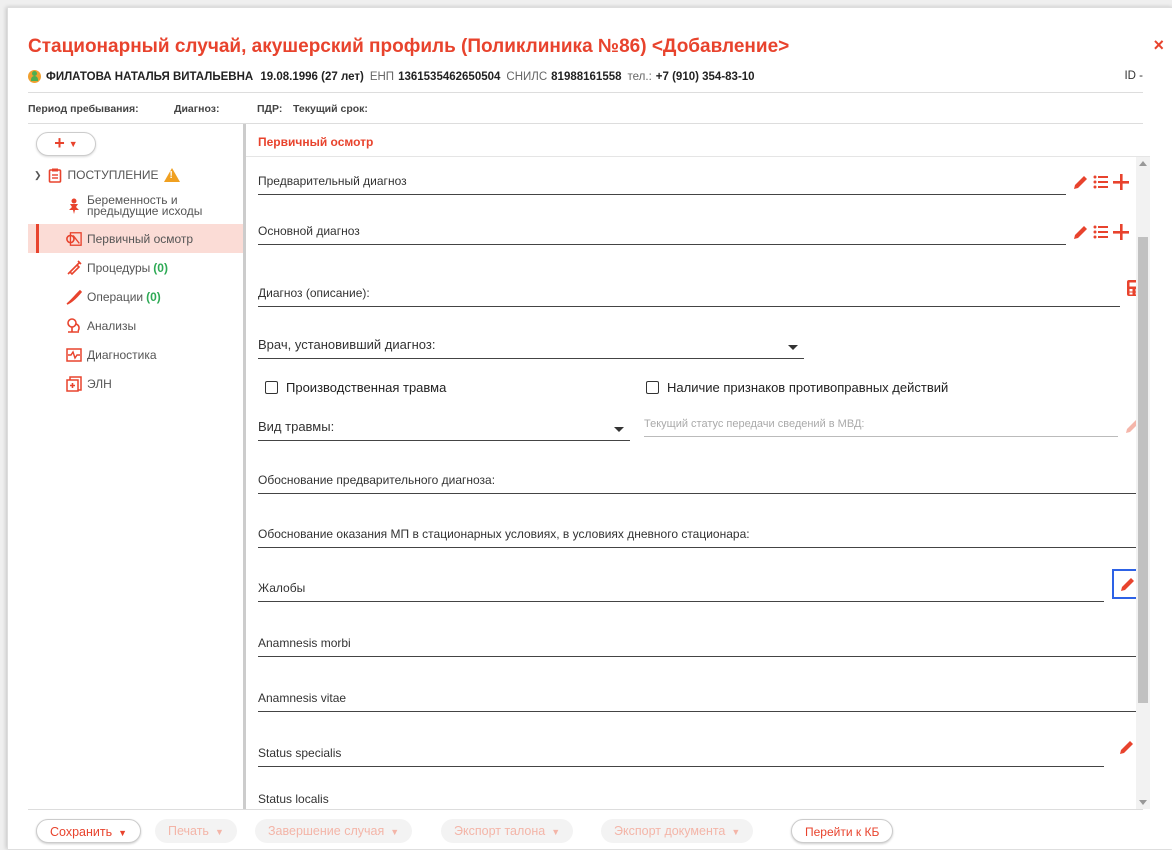  I want to click on finish-case-button: Завершение случая ▼, so click(334, 831).